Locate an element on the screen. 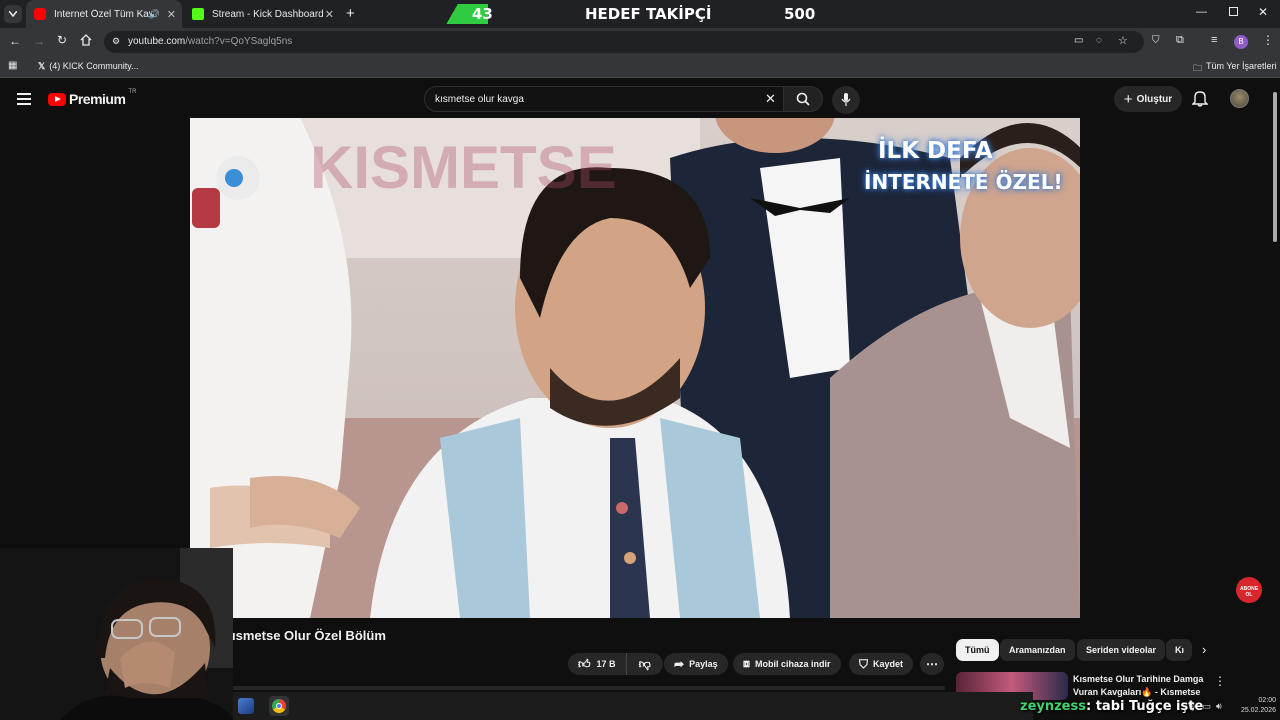  mic-tray-icon: 🎙︎ is located at coordinates (1191, 706).